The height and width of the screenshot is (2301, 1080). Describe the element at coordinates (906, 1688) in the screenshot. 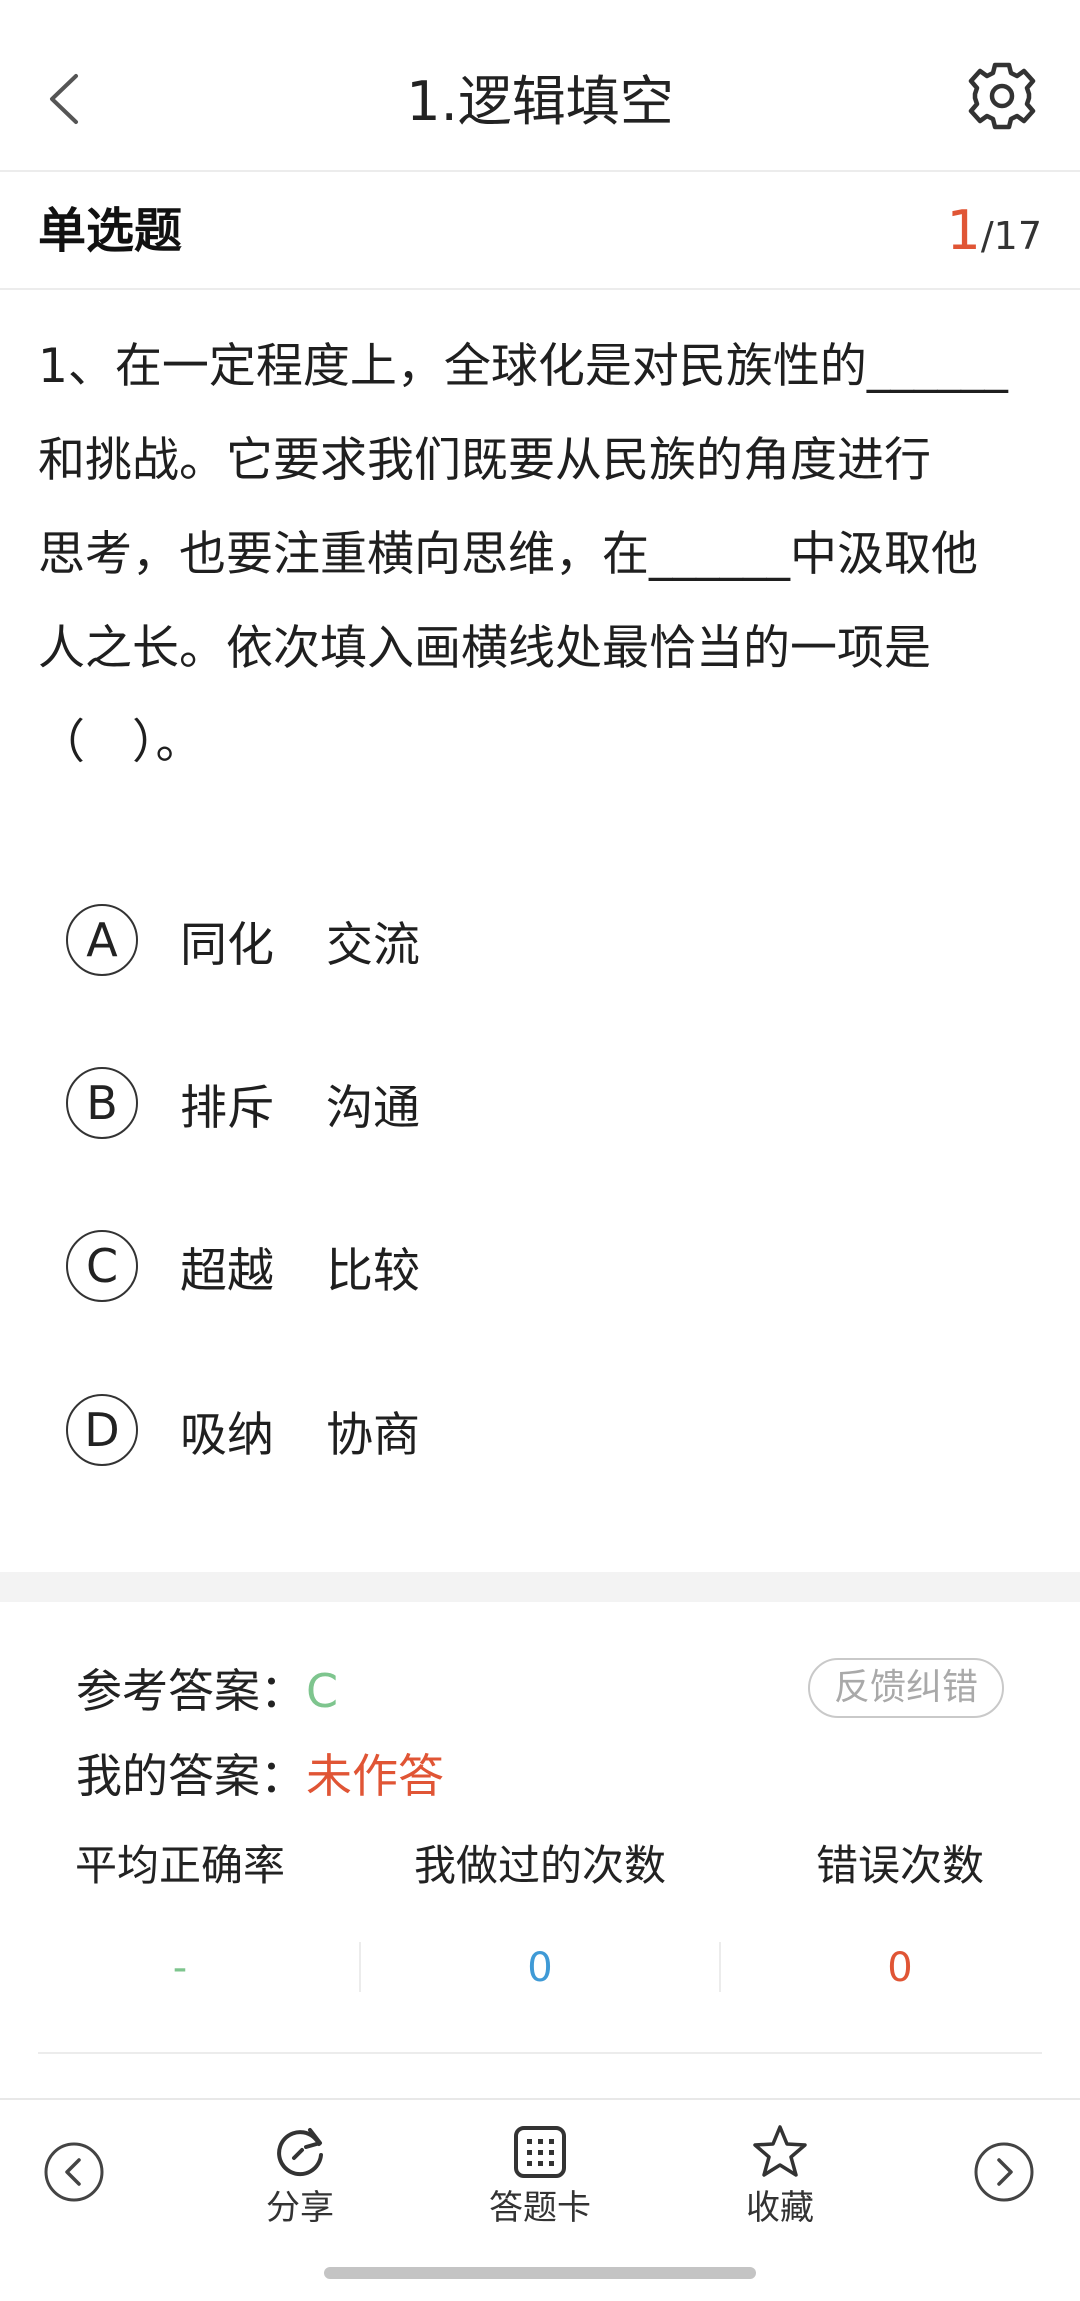

I see `feedback-button: 反馈纠错` at that location.